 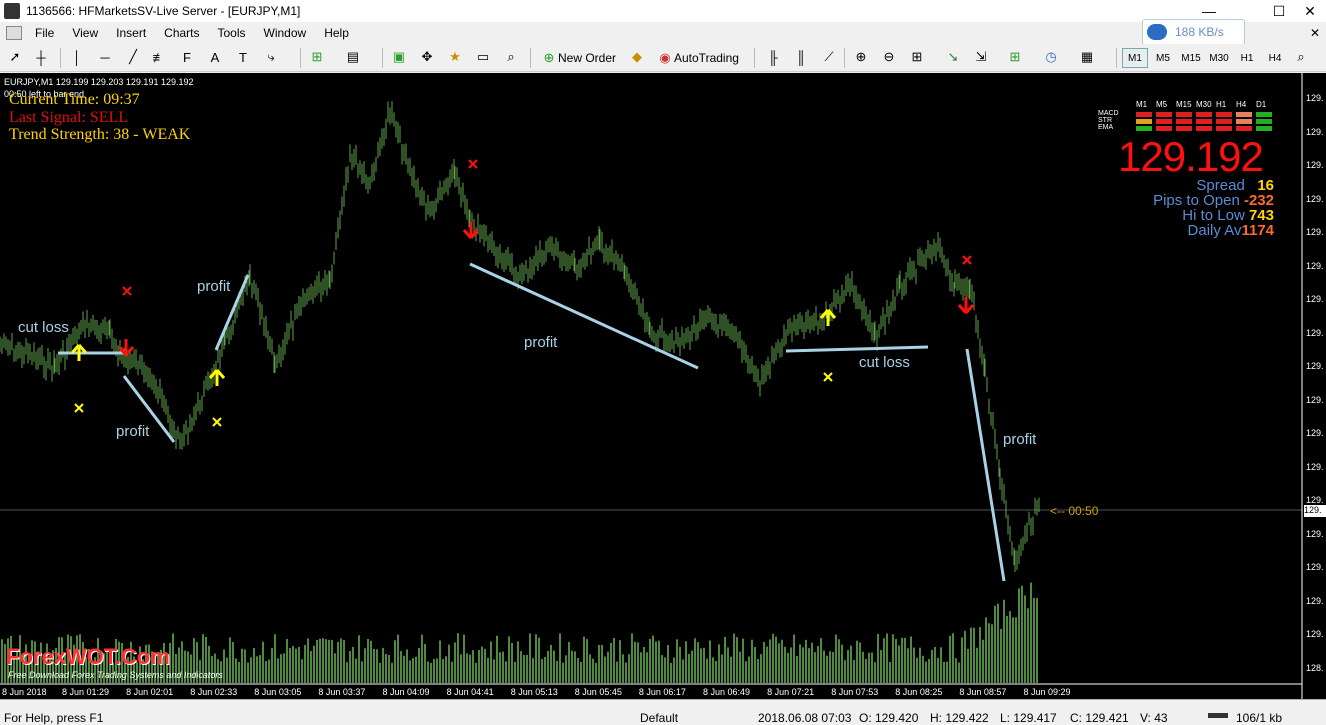 I want to click on tester-icon: ⌕, so click(x=511, y=57).